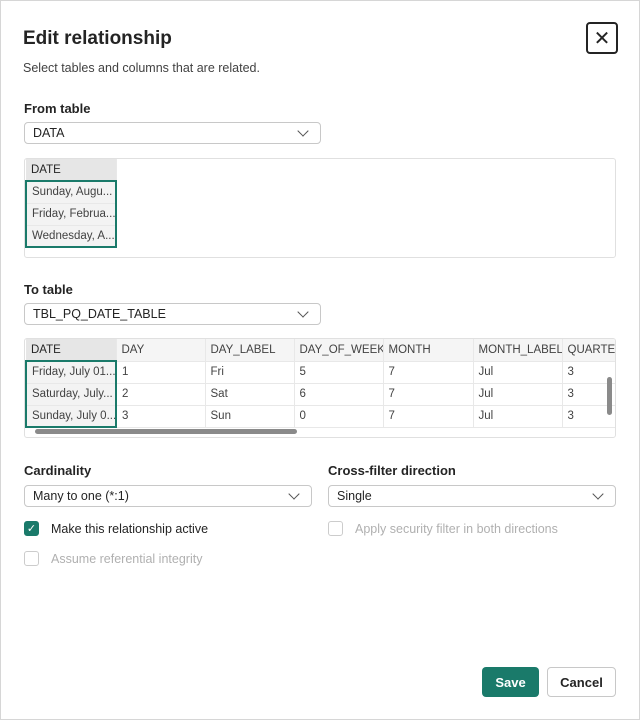 This screenshot has height=720, width=640. What do you see at coordinates (71, 170) in the screenshot?
I see `column-header-date: DATE` at bounding box center [71, 170].